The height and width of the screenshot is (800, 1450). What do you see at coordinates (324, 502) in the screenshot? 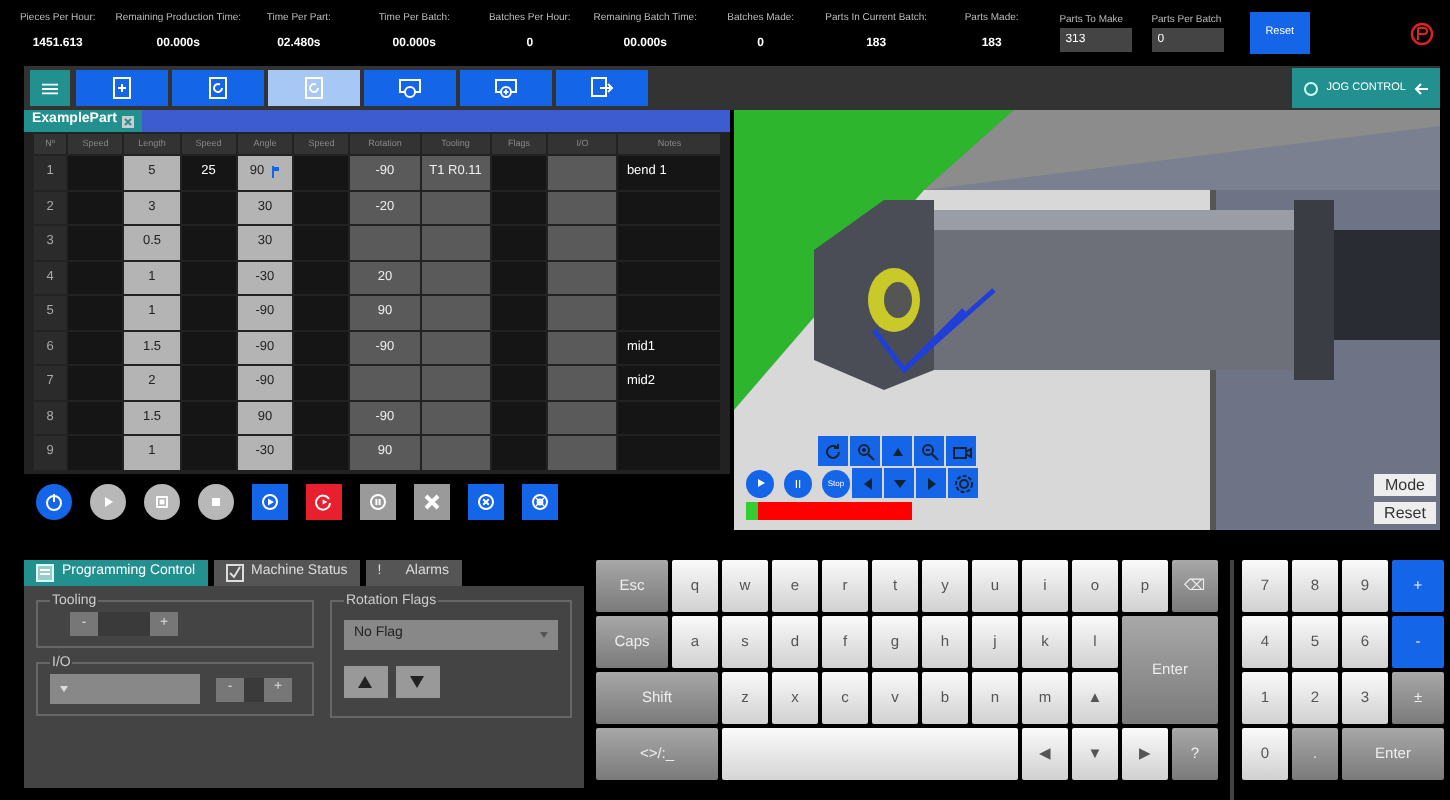
I see `replay-icon` at bounding box center [324, 502].